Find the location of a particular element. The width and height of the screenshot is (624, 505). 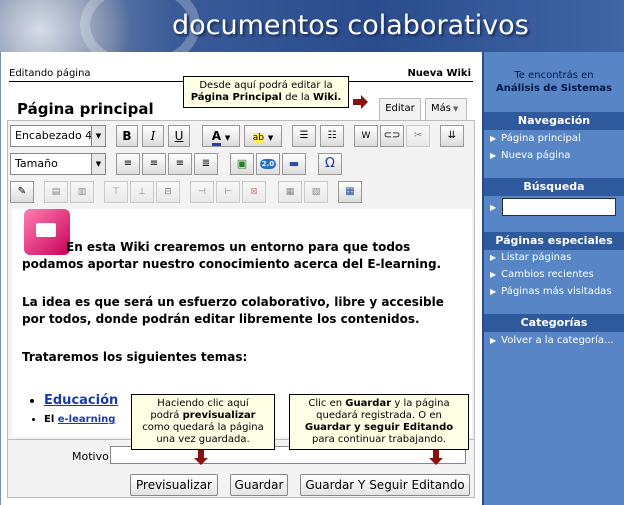

motivo-label: Motivo is located at coordinates (90, 456).